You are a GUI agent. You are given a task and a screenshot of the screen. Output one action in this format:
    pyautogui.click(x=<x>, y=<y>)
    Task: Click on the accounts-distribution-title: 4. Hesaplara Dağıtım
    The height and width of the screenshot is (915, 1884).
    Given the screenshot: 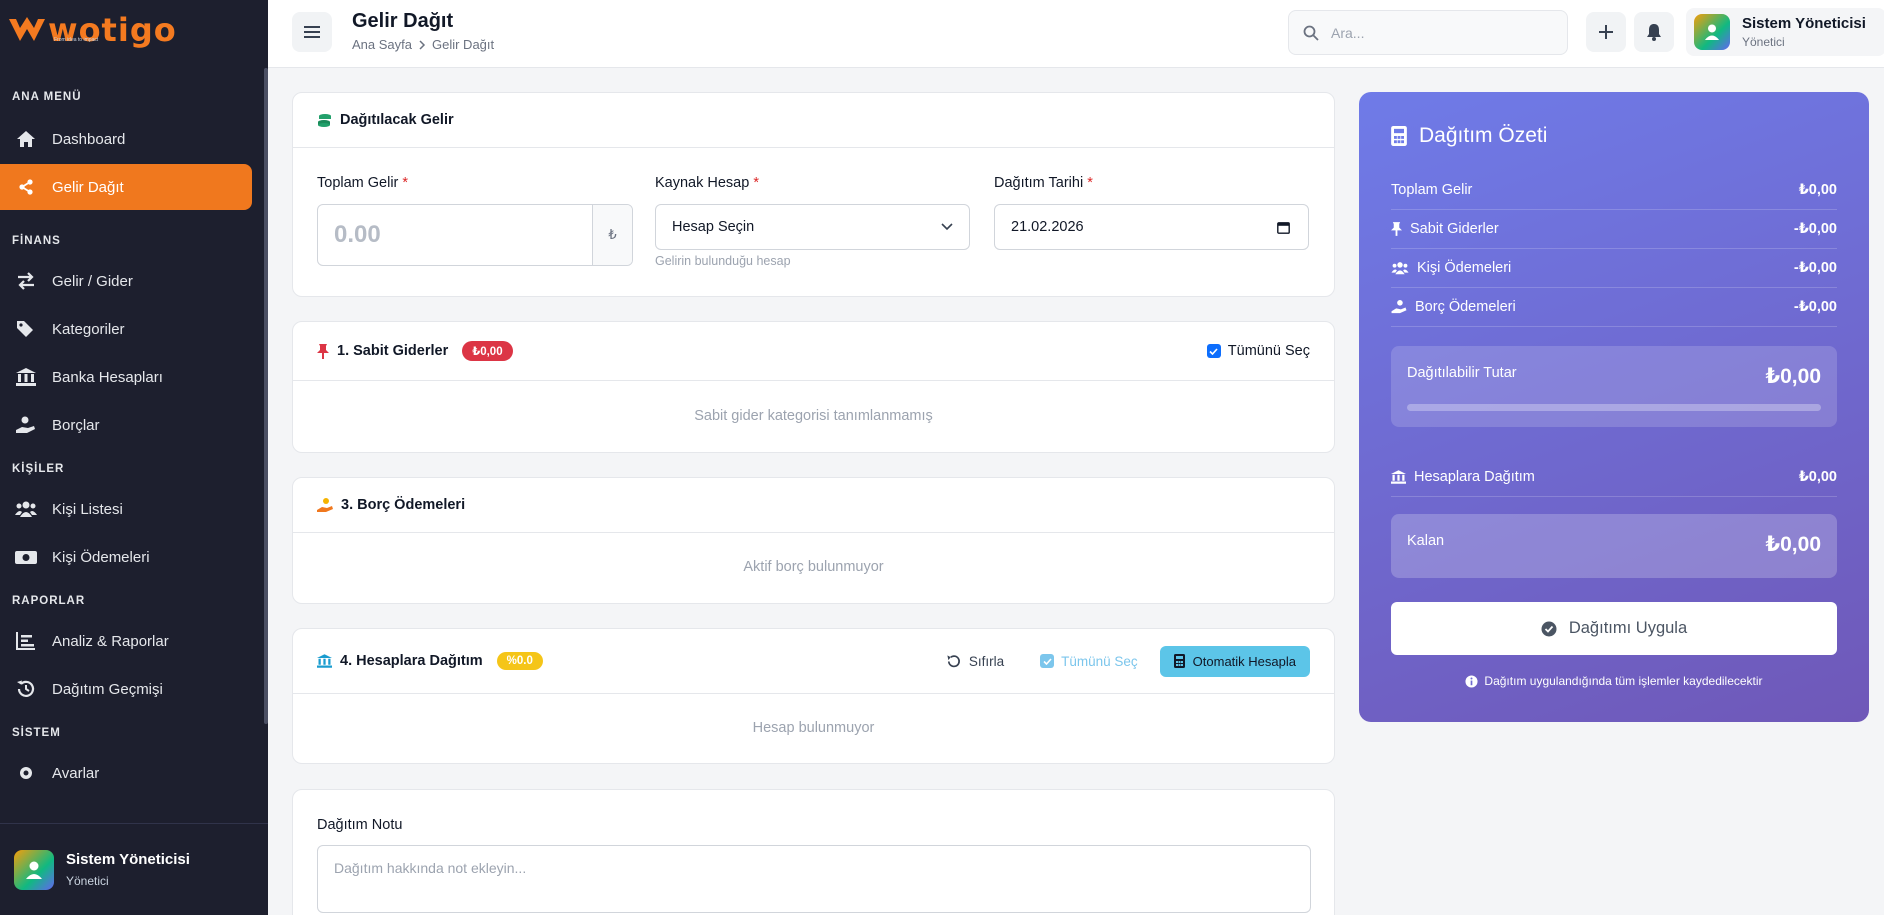 What is the action you would take?
    pyautogui.click(x=411, y=661)
    